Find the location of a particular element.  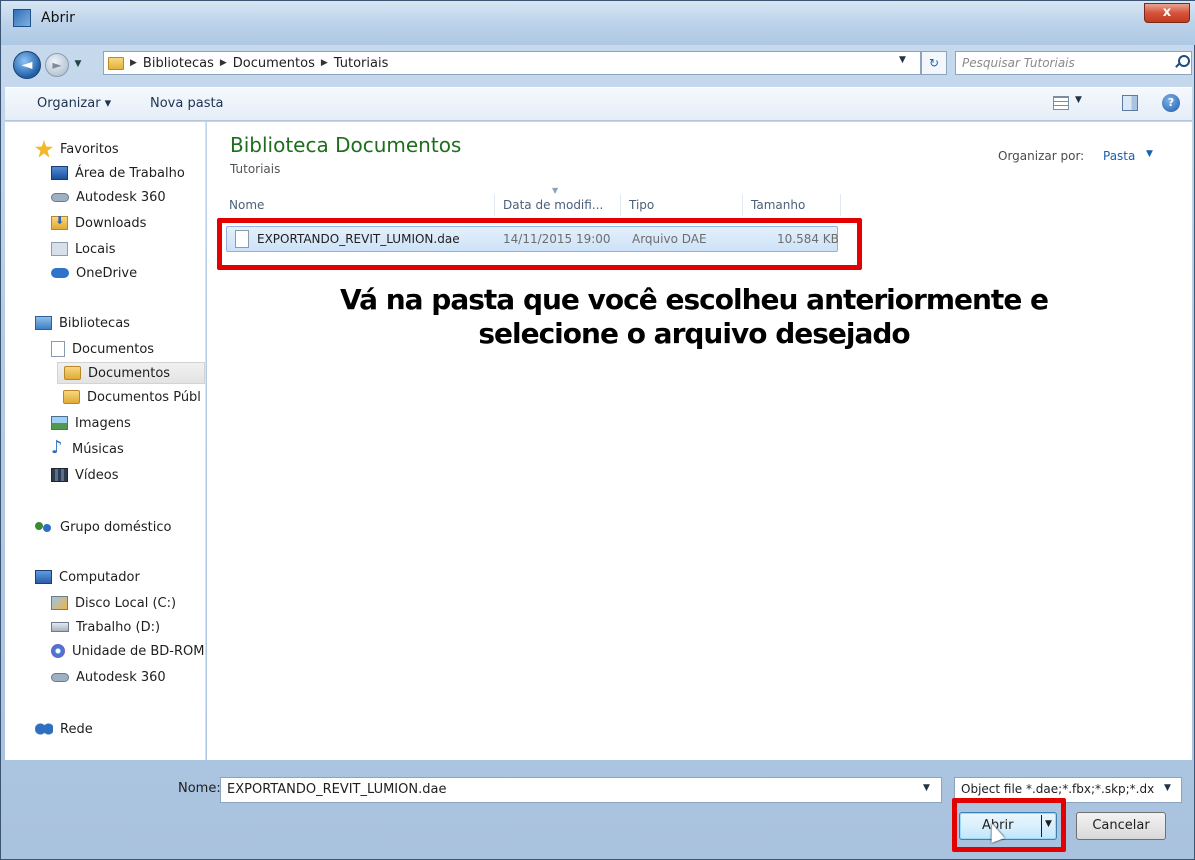

nav-item-videos: Vídeos is located at coordinates (128, 475).